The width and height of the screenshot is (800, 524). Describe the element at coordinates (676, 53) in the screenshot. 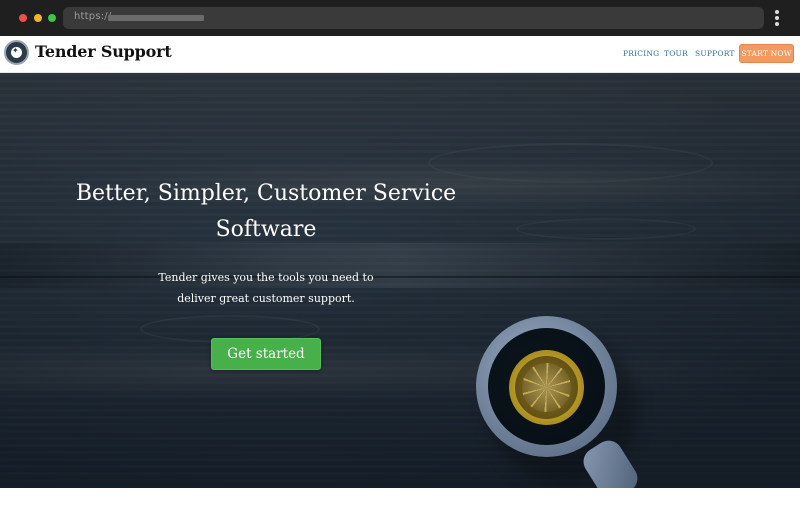

I see `nav-tour-link: TOUR` at that location.